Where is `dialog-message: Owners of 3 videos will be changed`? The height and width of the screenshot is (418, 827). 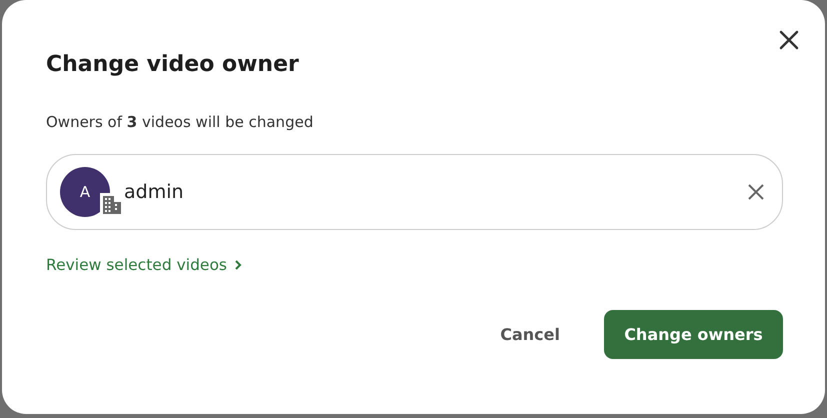 dialog-message: Owners of 3 videos will be changed is located at coordinates (180, 122).